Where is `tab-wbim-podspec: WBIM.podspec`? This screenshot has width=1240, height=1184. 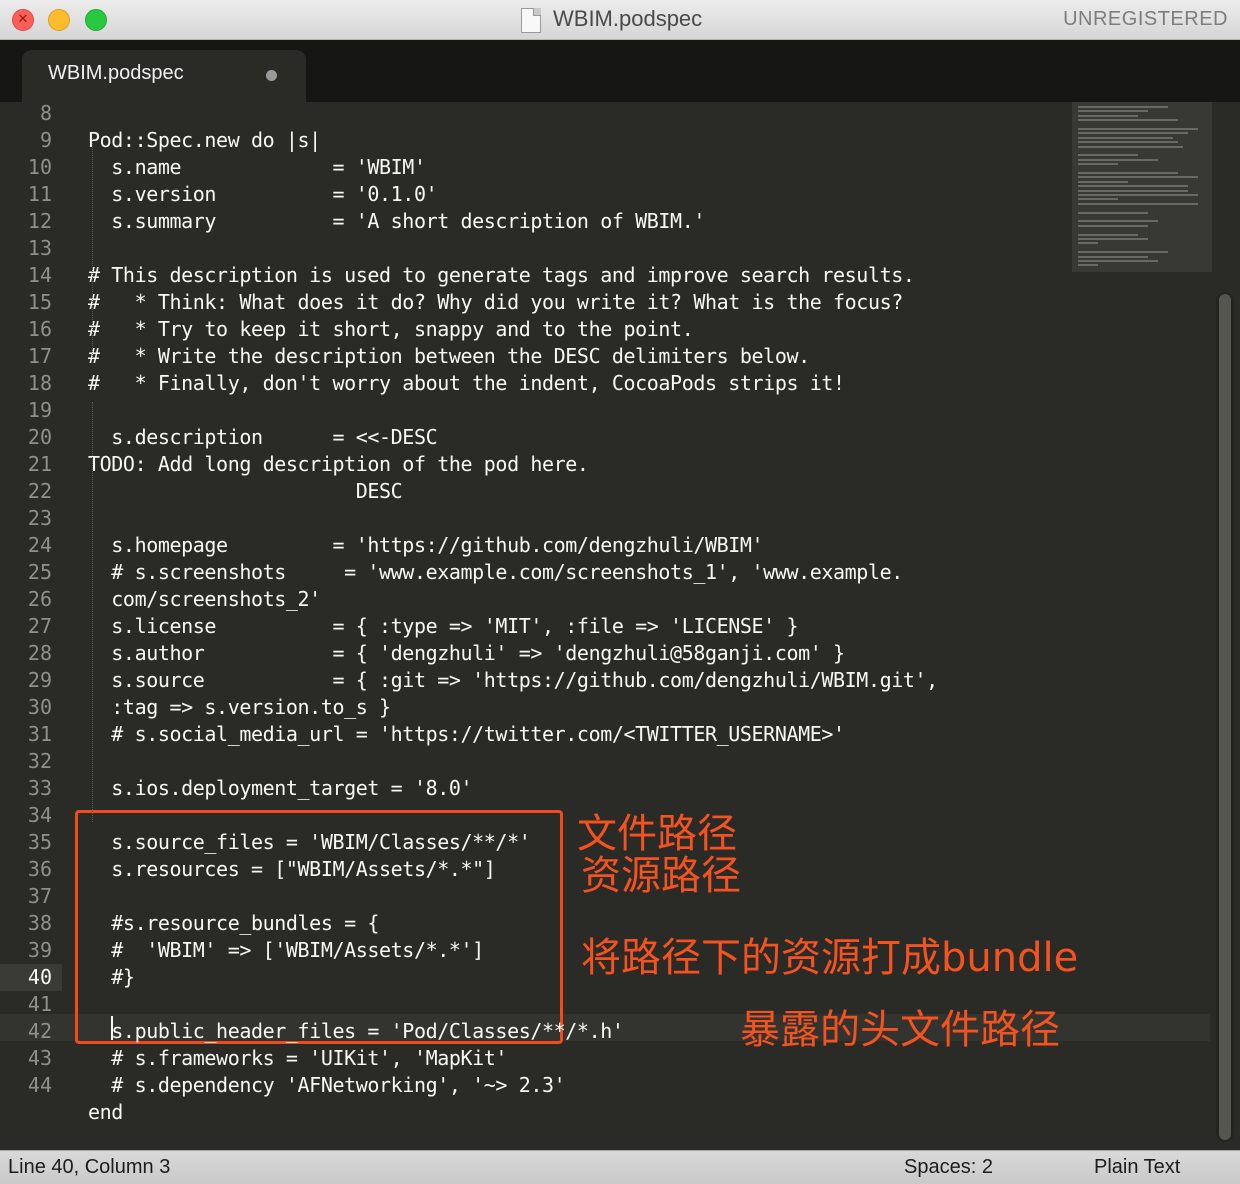
tab-wbim-podspec: WBIM.podspec is located at coordinates (164, 76).